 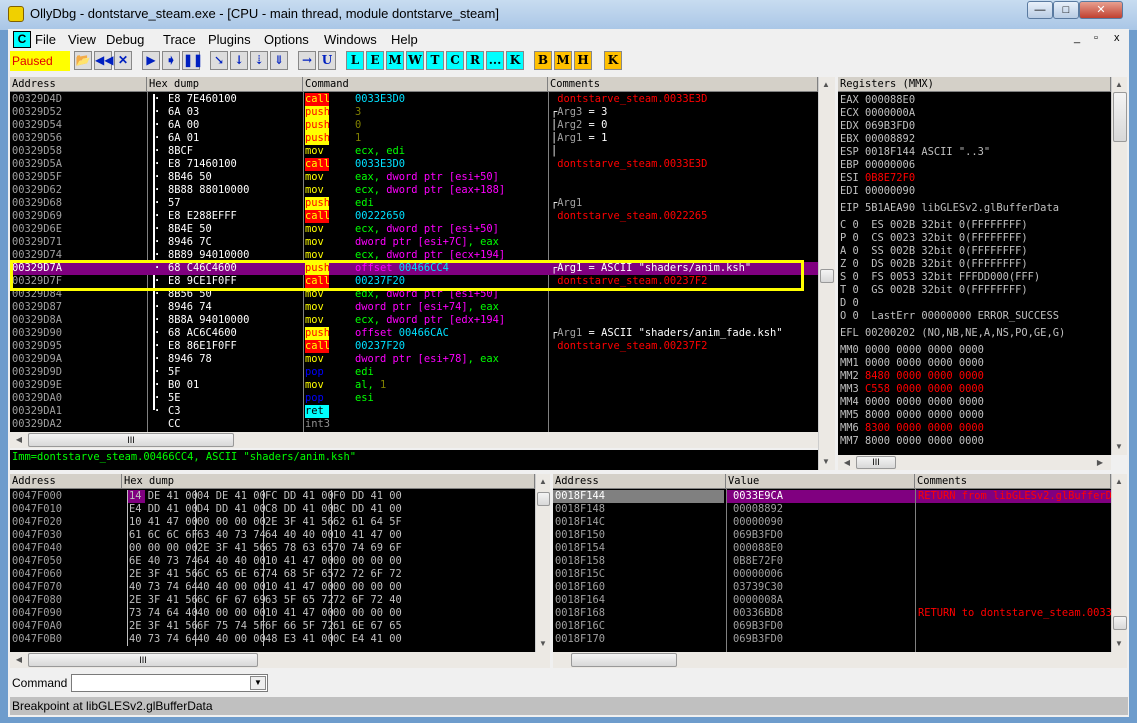 What do you see at coordinates (475, 60) in the screenshot?
I see `toolbar-button-r: R` at bounding box center [475, 60].